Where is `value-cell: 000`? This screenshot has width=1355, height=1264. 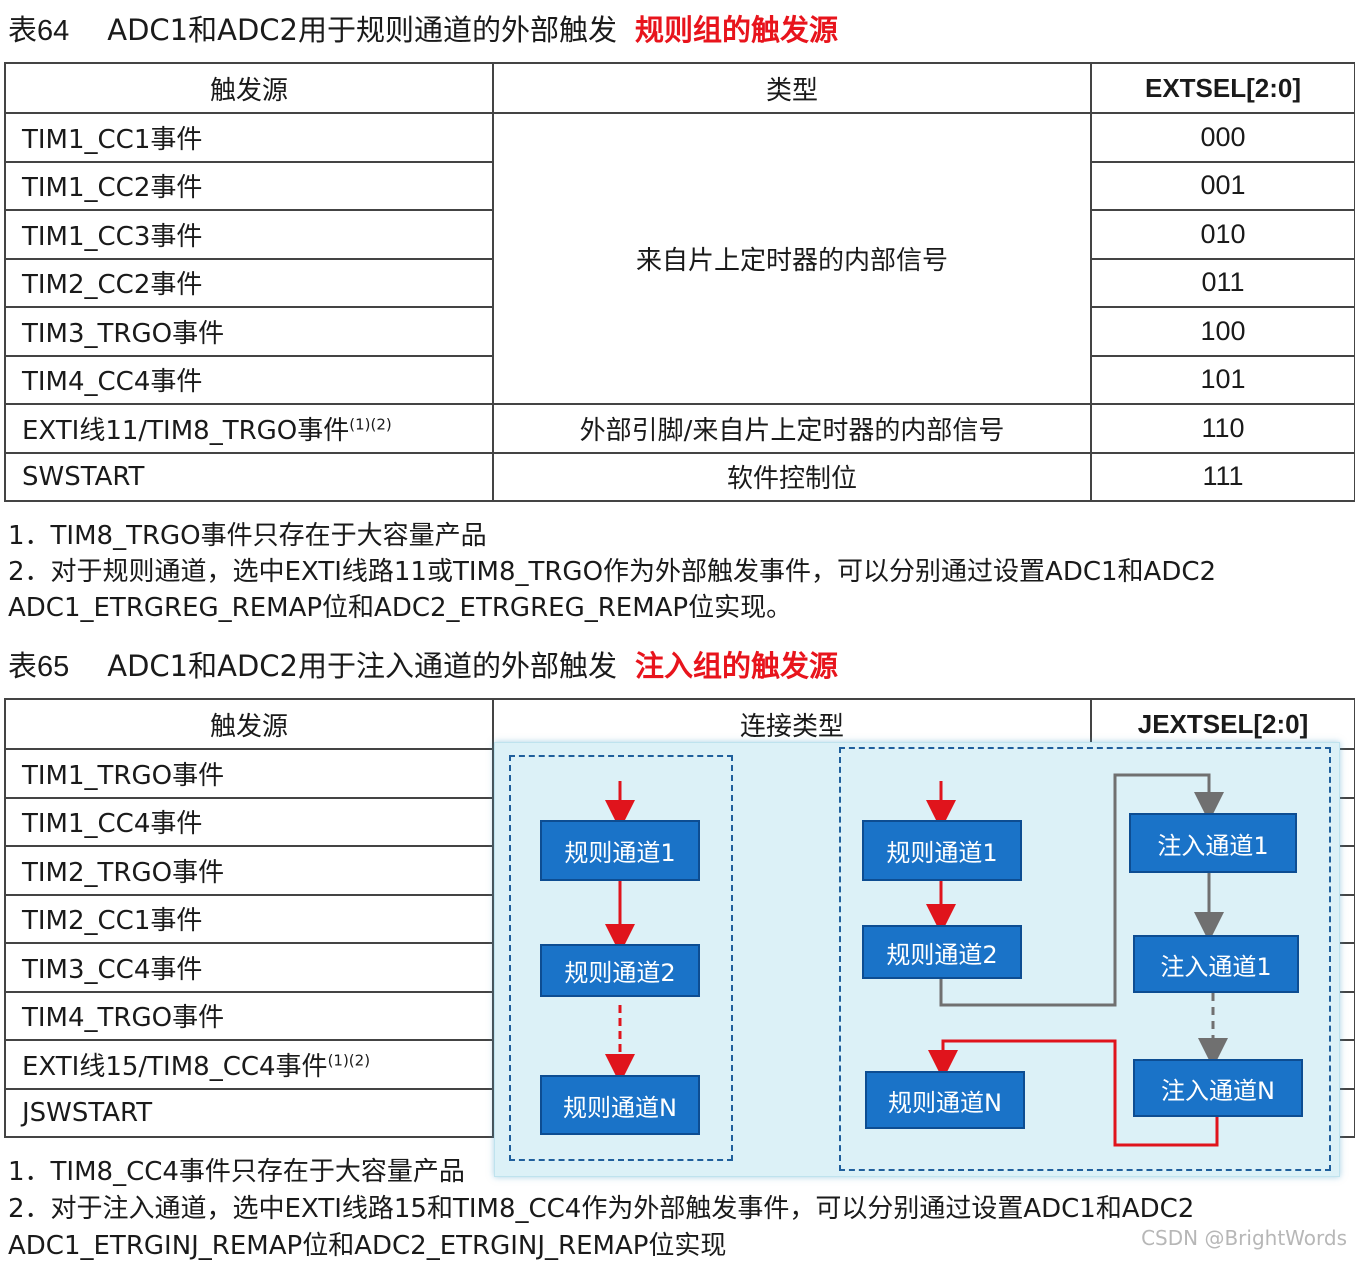 value-cell: 000 is located at coordinates (1222, 137).